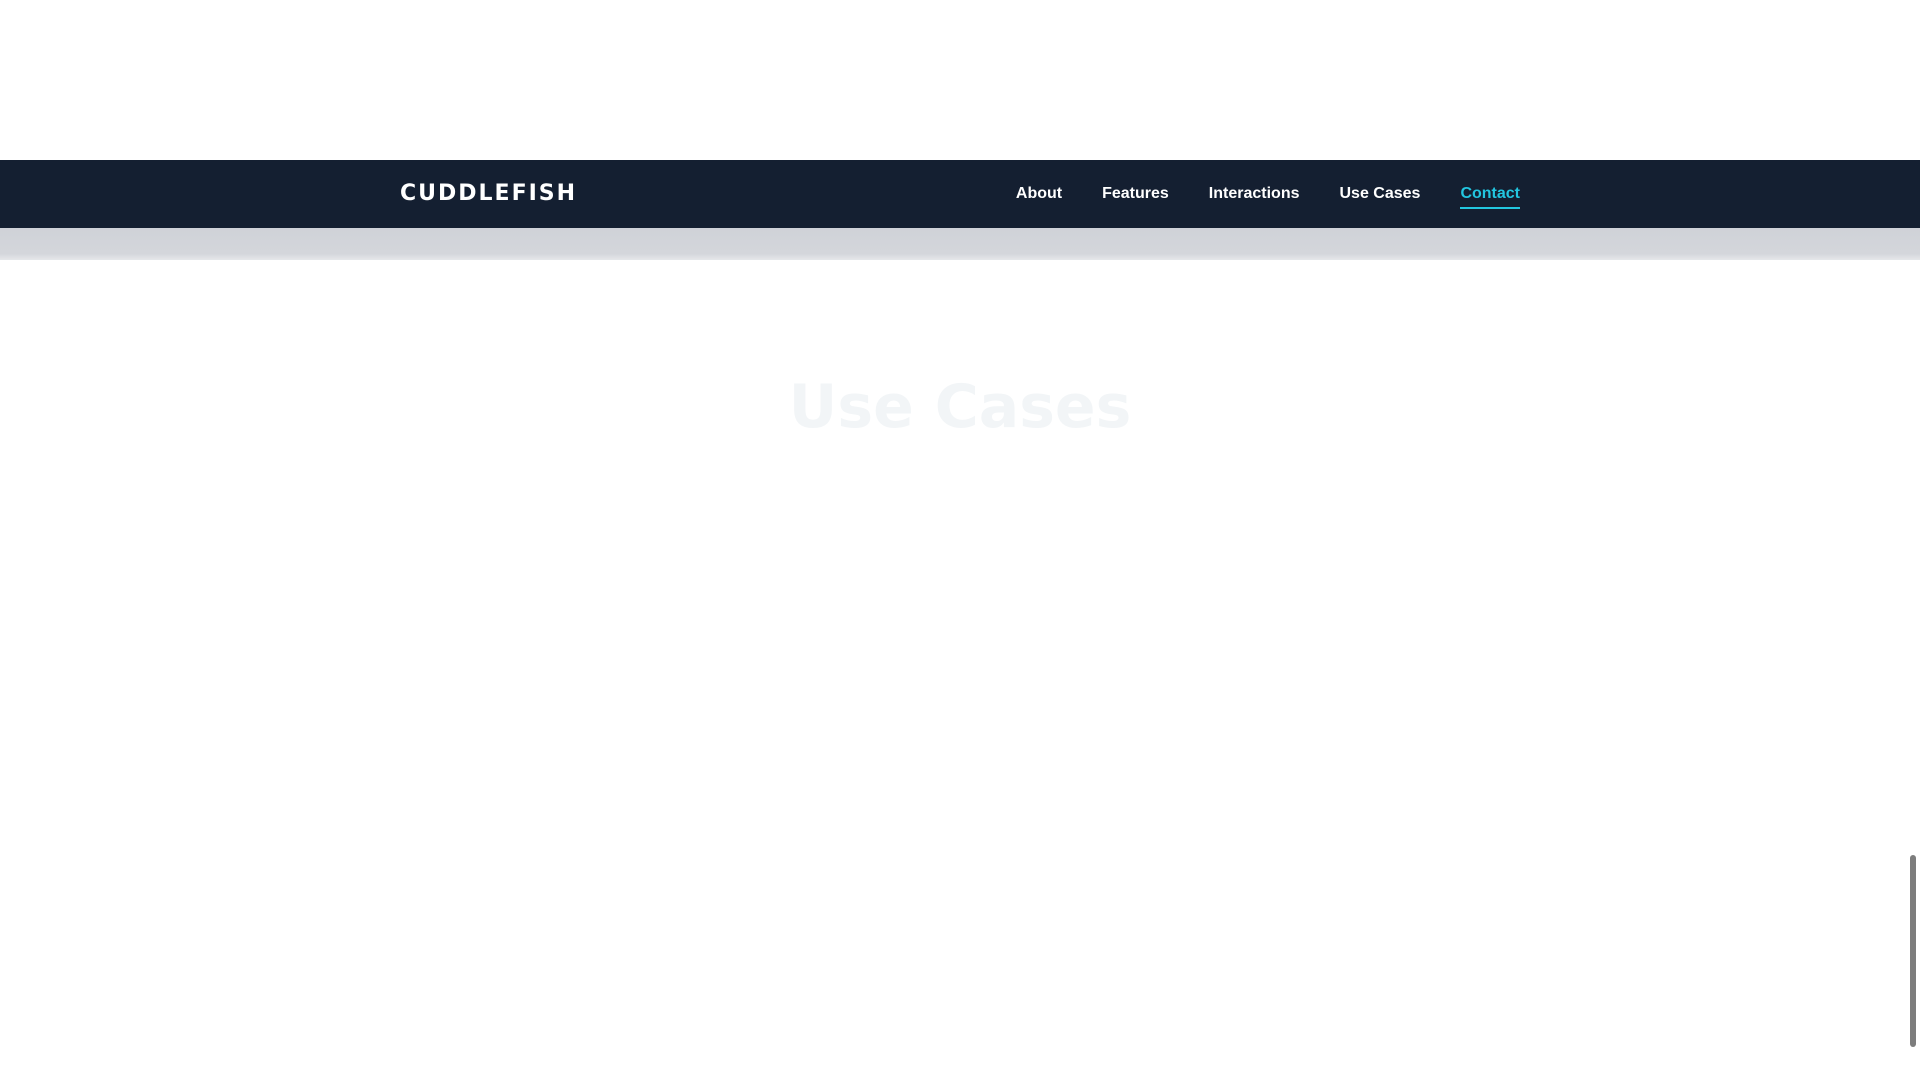  I want to click on scrollbar-thumb, so click(1913, 951).